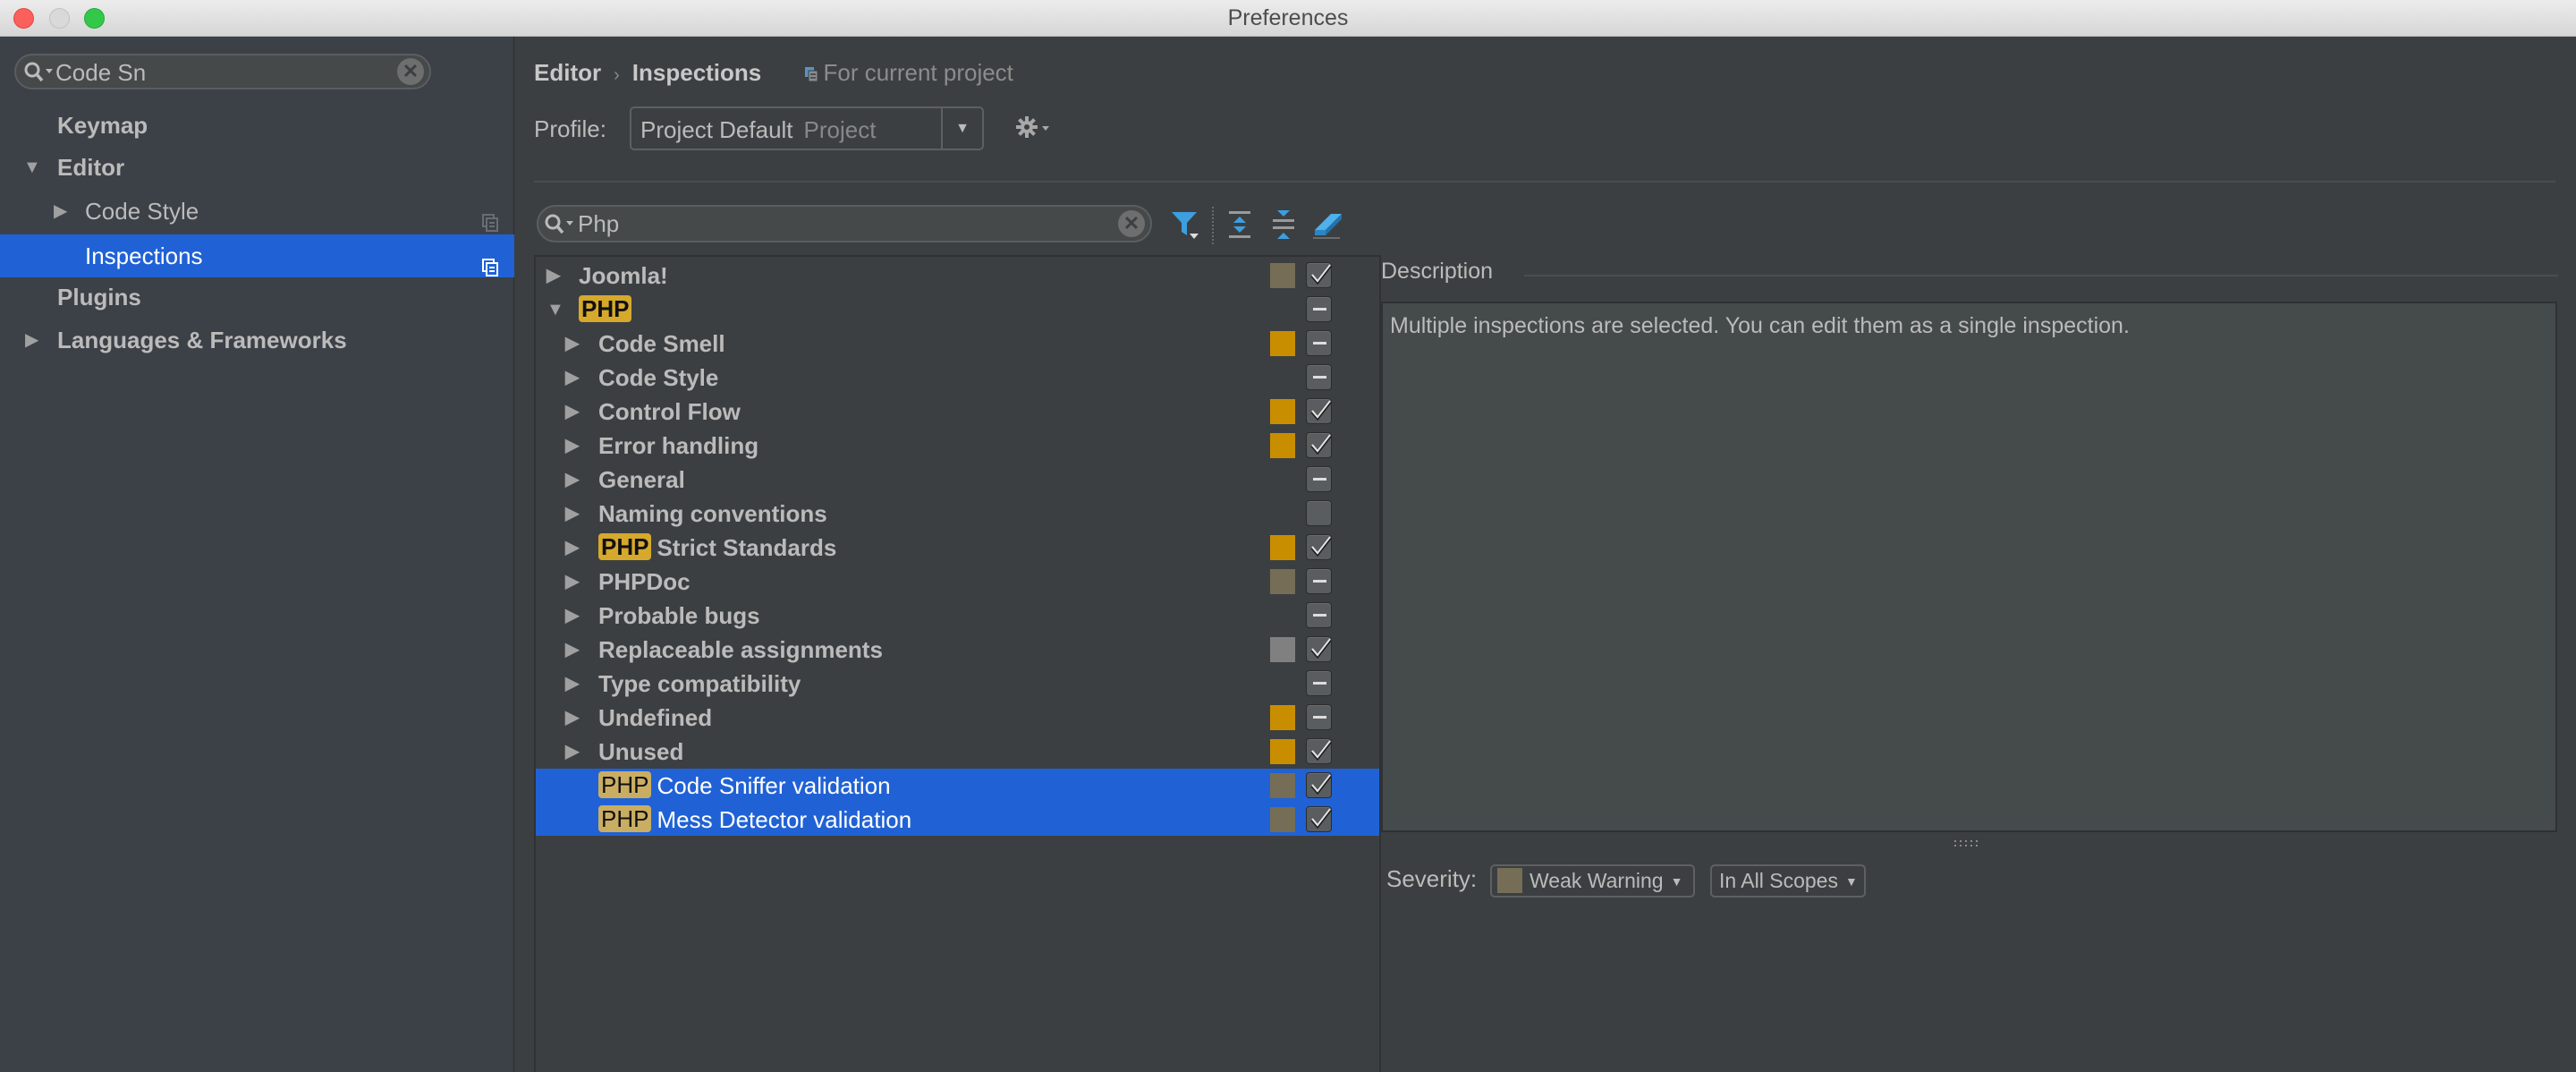  I want to click on tree-row-text: Type compatibility, so click(699, 684).